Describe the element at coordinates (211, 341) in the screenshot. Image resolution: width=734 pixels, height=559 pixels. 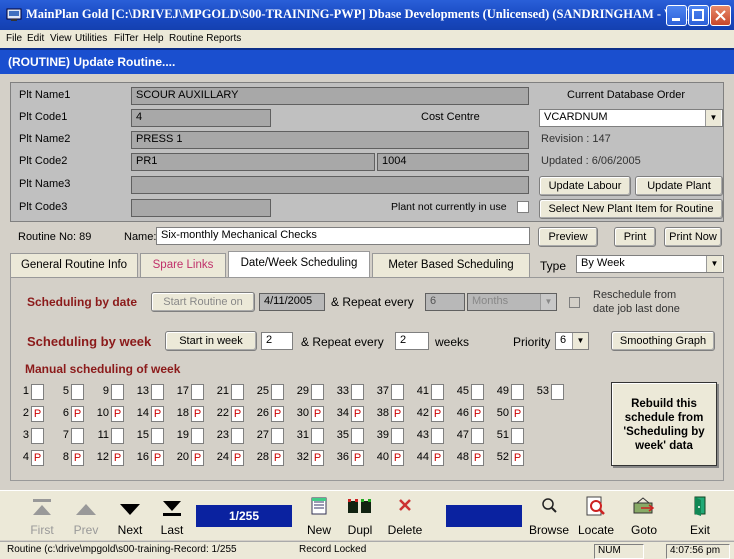
I see `start-in-week-button: Start in week` at that location.